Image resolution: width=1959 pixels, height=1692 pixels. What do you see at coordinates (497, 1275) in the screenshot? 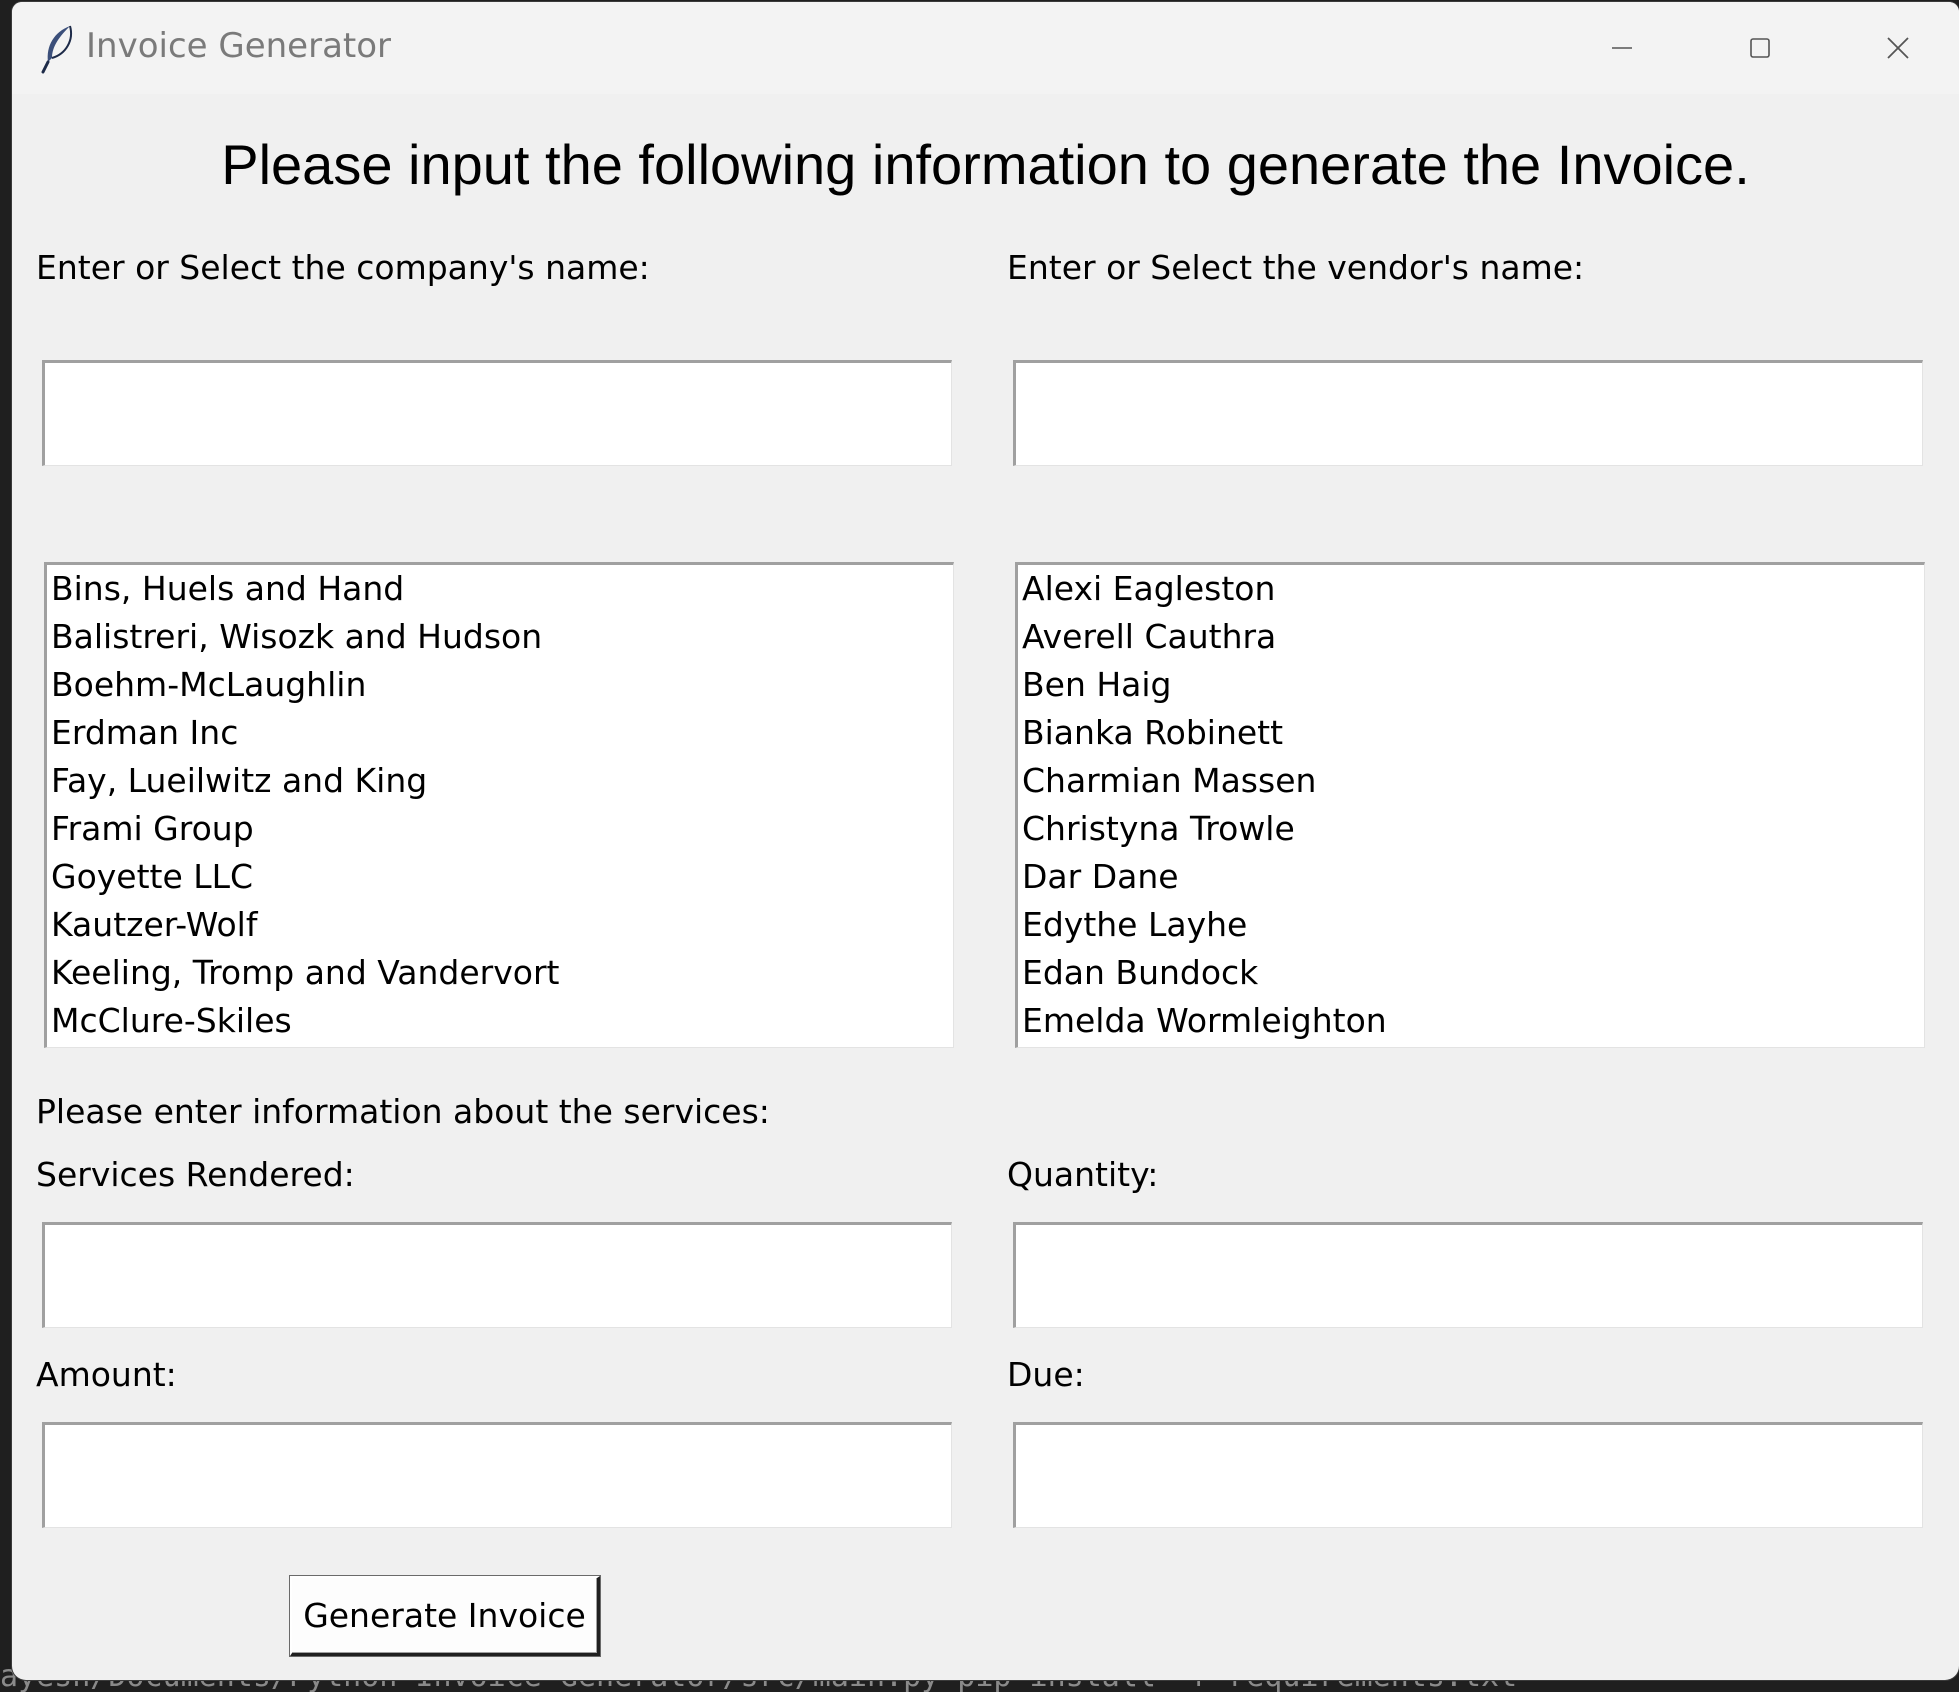
I see `services-rendered-input` at bounding box center [497, 1275].